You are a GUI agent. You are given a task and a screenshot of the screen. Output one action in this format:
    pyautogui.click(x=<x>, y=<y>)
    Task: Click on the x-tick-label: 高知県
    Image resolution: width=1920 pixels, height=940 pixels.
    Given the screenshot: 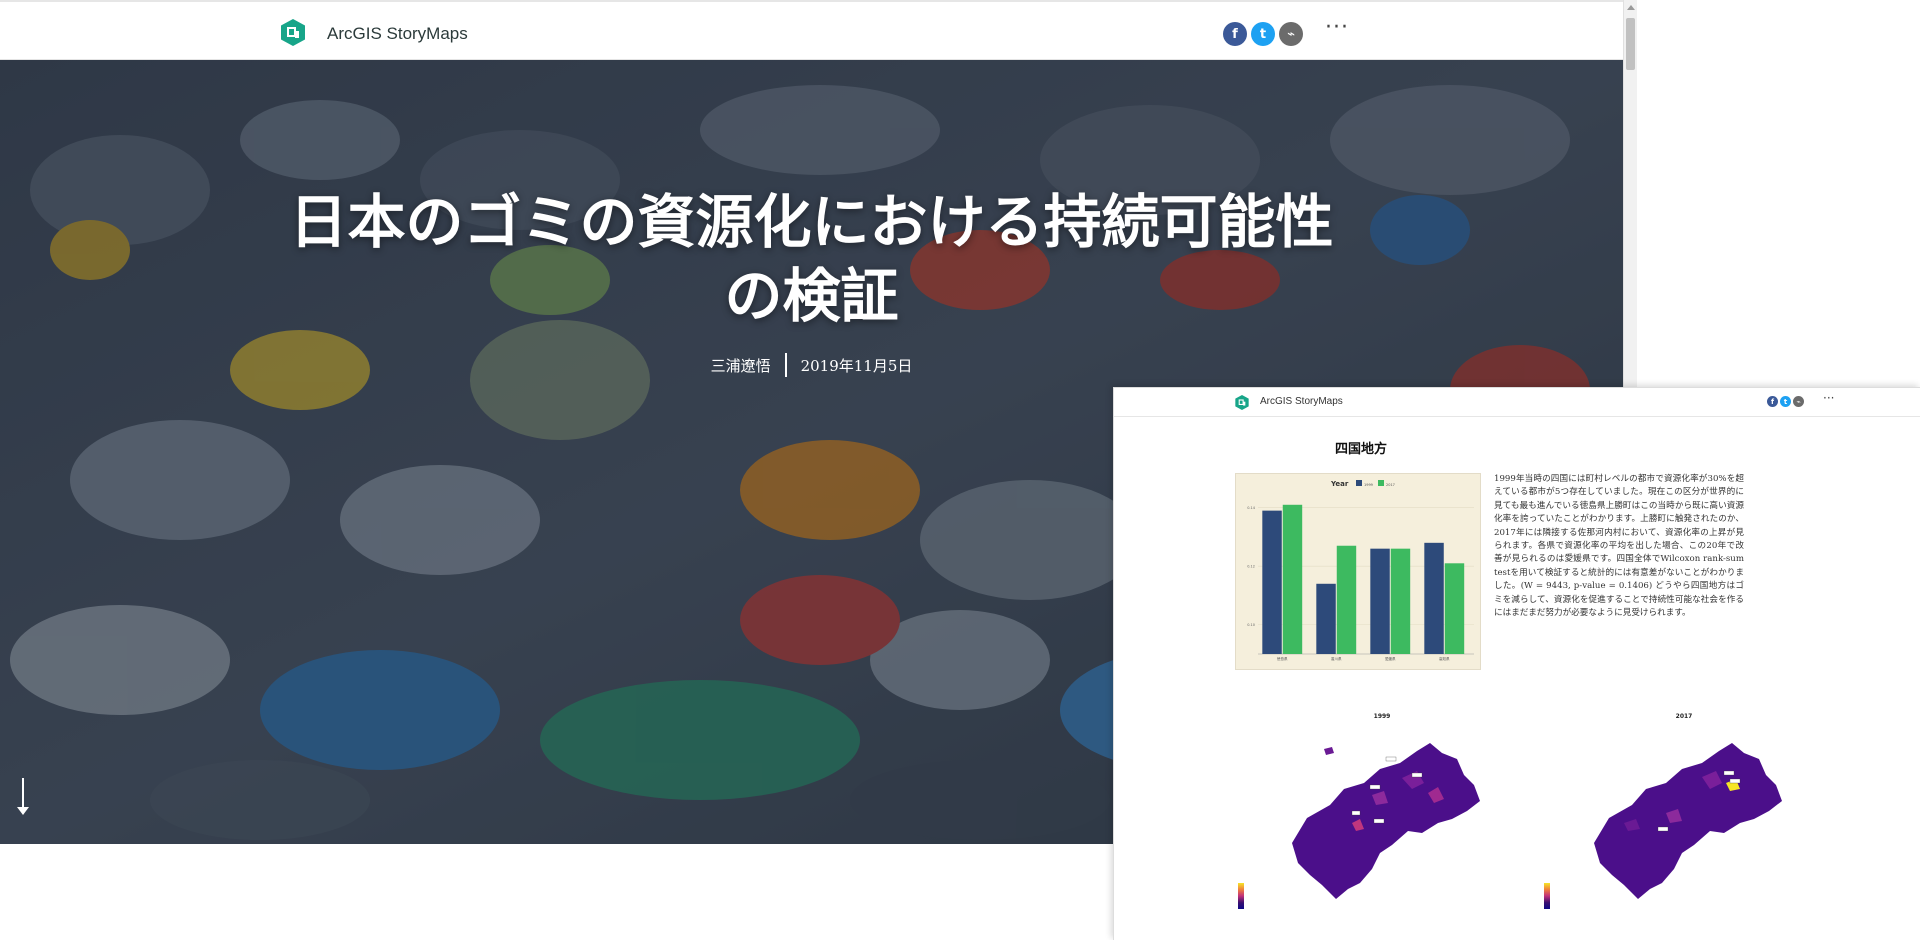 What is the action you would take?
    pyautogui.click(x=1444, y=658)
    